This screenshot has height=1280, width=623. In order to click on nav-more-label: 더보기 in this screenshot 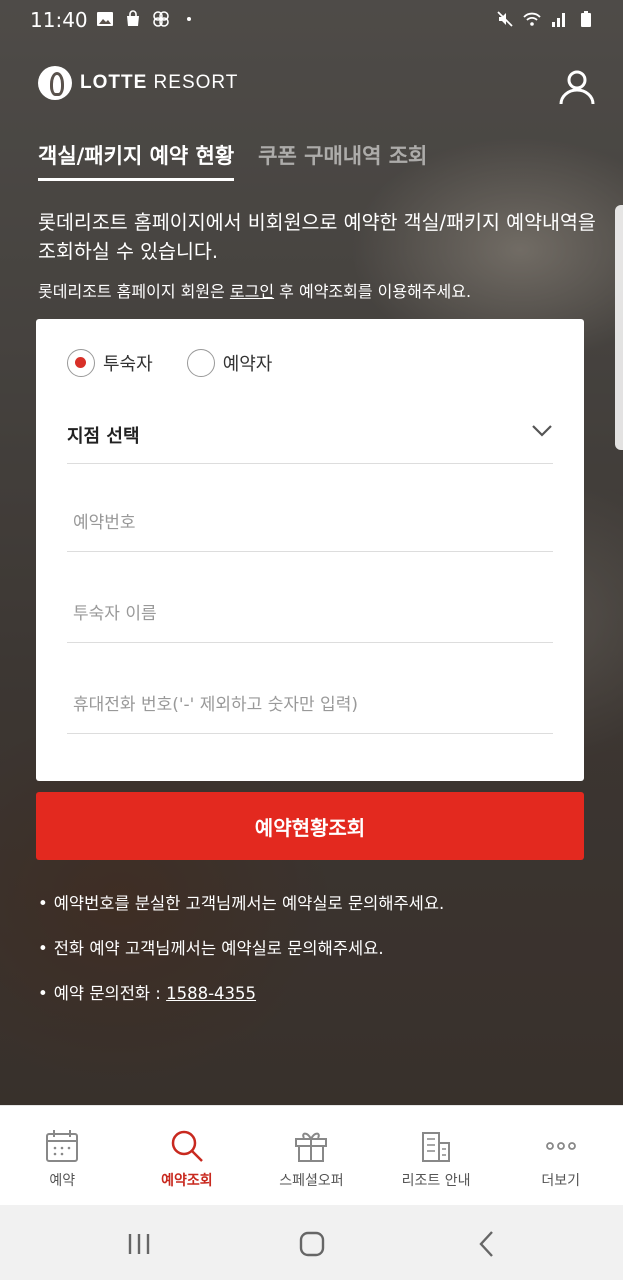, I will do `click(560, 1181)`.